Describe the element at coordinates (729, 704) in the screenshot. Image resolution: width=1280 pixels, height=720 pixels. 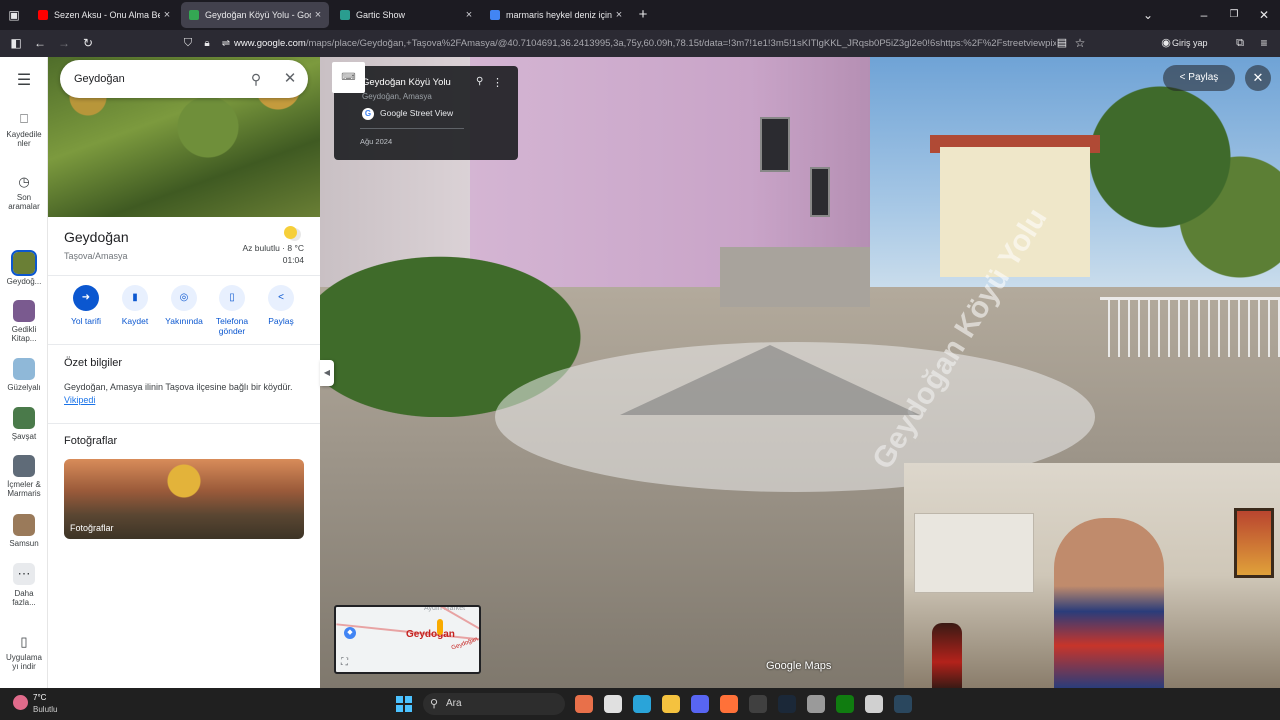
I see `firefox-icon` at that location.